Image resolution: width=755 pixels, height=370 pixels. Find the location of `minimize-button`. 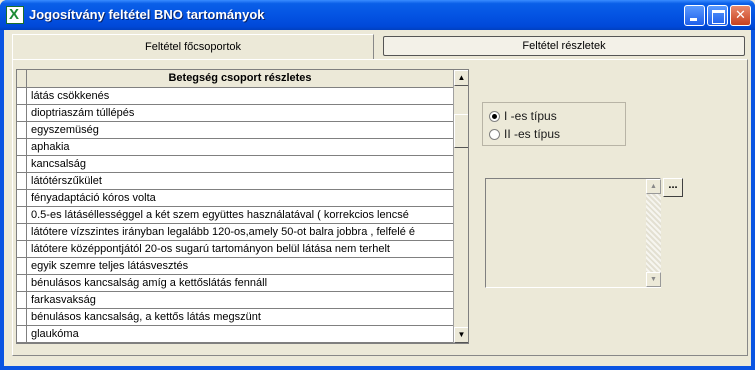

minimize-button is located at coordinates (694, 15).